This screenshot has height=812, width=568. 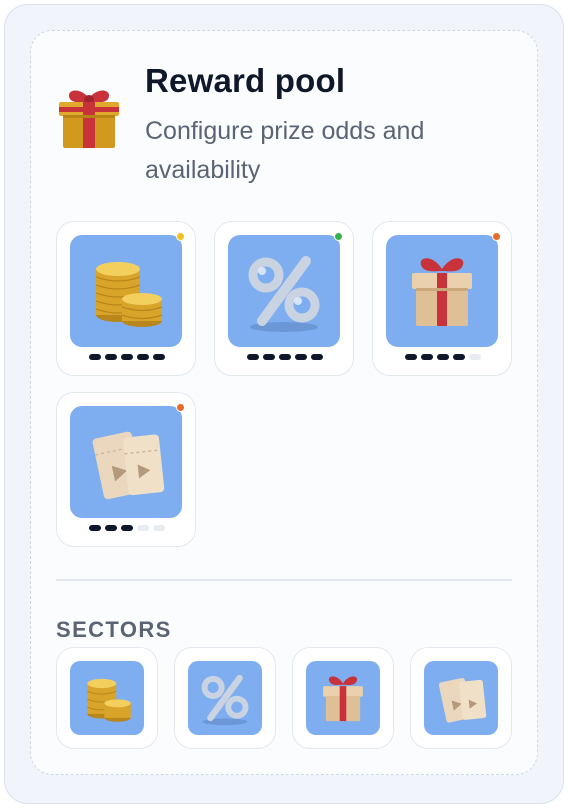 I want to click on reward-card-coins, so click(x=126, y=298).